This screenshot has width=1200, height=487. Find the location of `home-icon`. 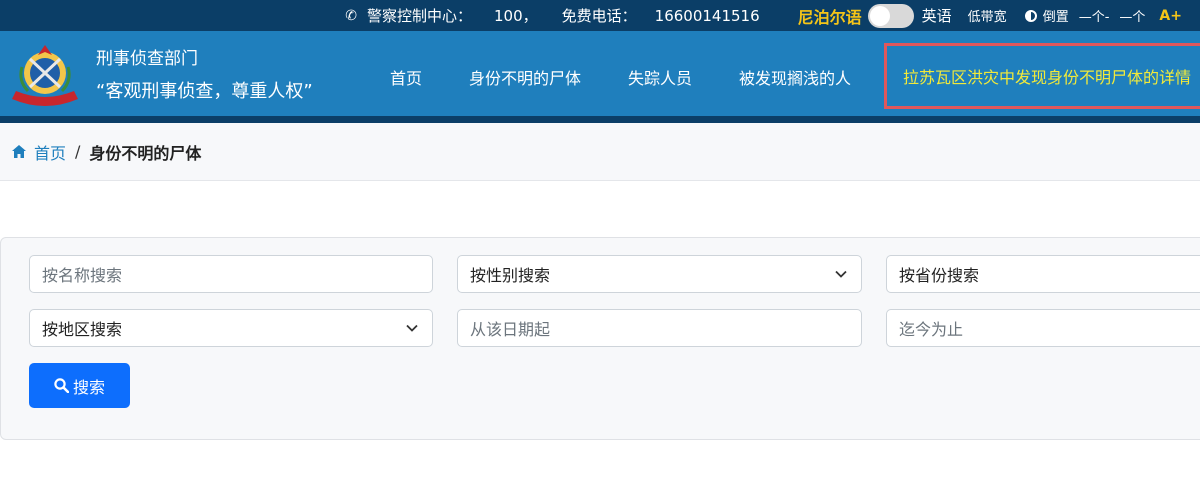

home-icon is located at coordinates (19, 151).